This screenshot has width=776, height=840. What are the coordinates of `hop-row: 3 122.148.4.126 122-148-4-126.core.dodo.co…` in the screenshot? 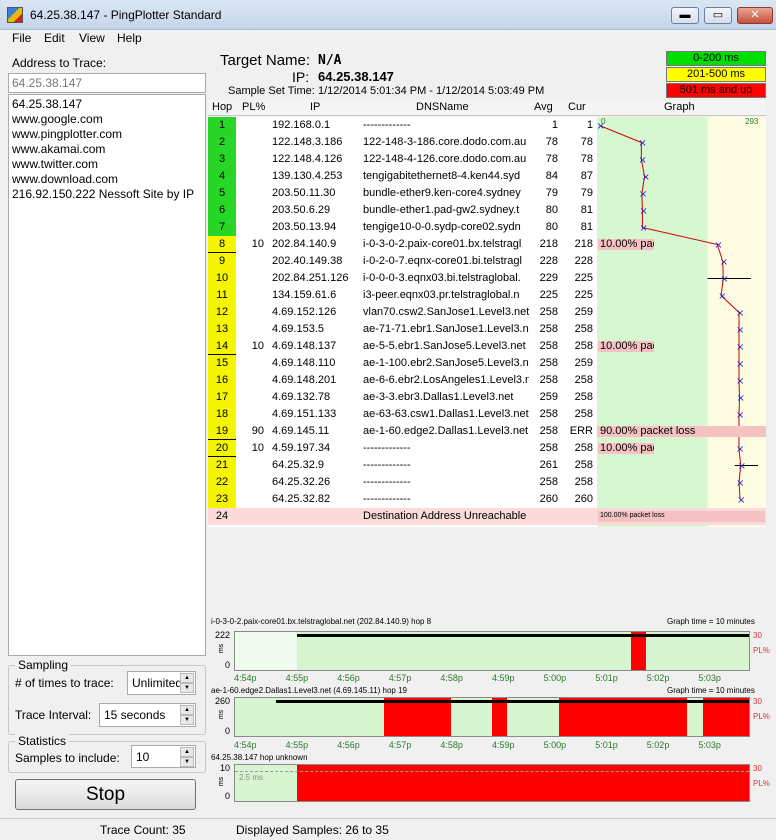 It's located at (487, 159).